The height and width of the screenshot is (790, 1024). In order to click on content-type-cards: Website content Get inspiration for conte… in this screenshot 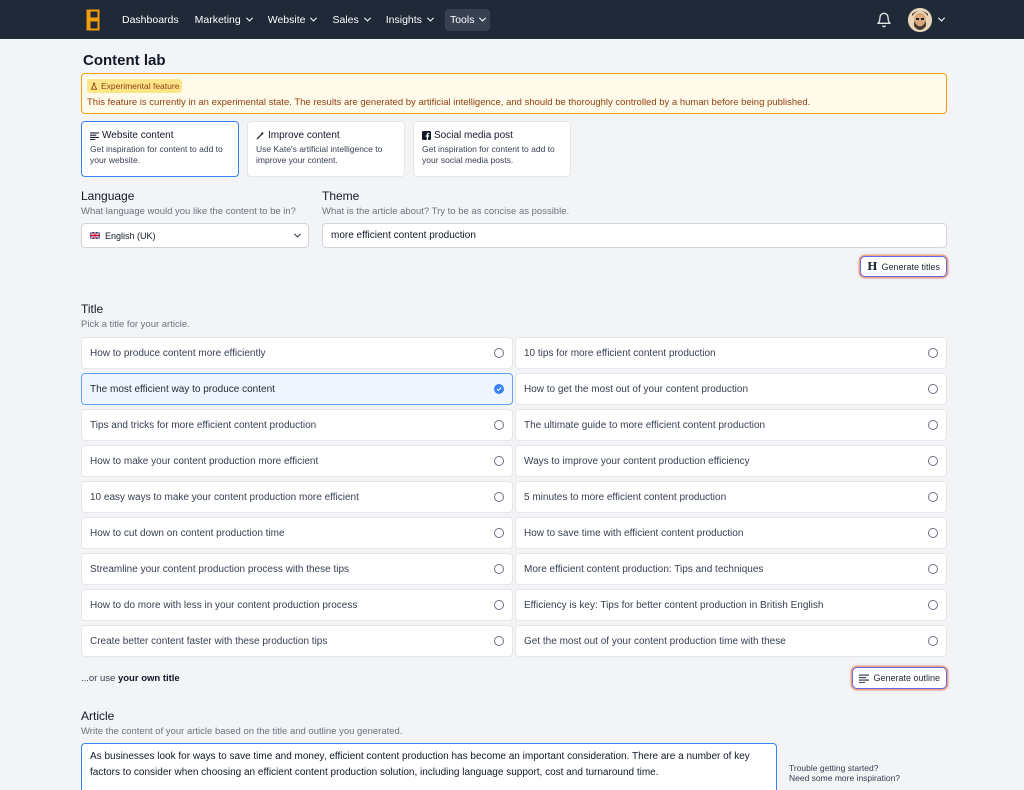, I will do `click(514, 149)`.